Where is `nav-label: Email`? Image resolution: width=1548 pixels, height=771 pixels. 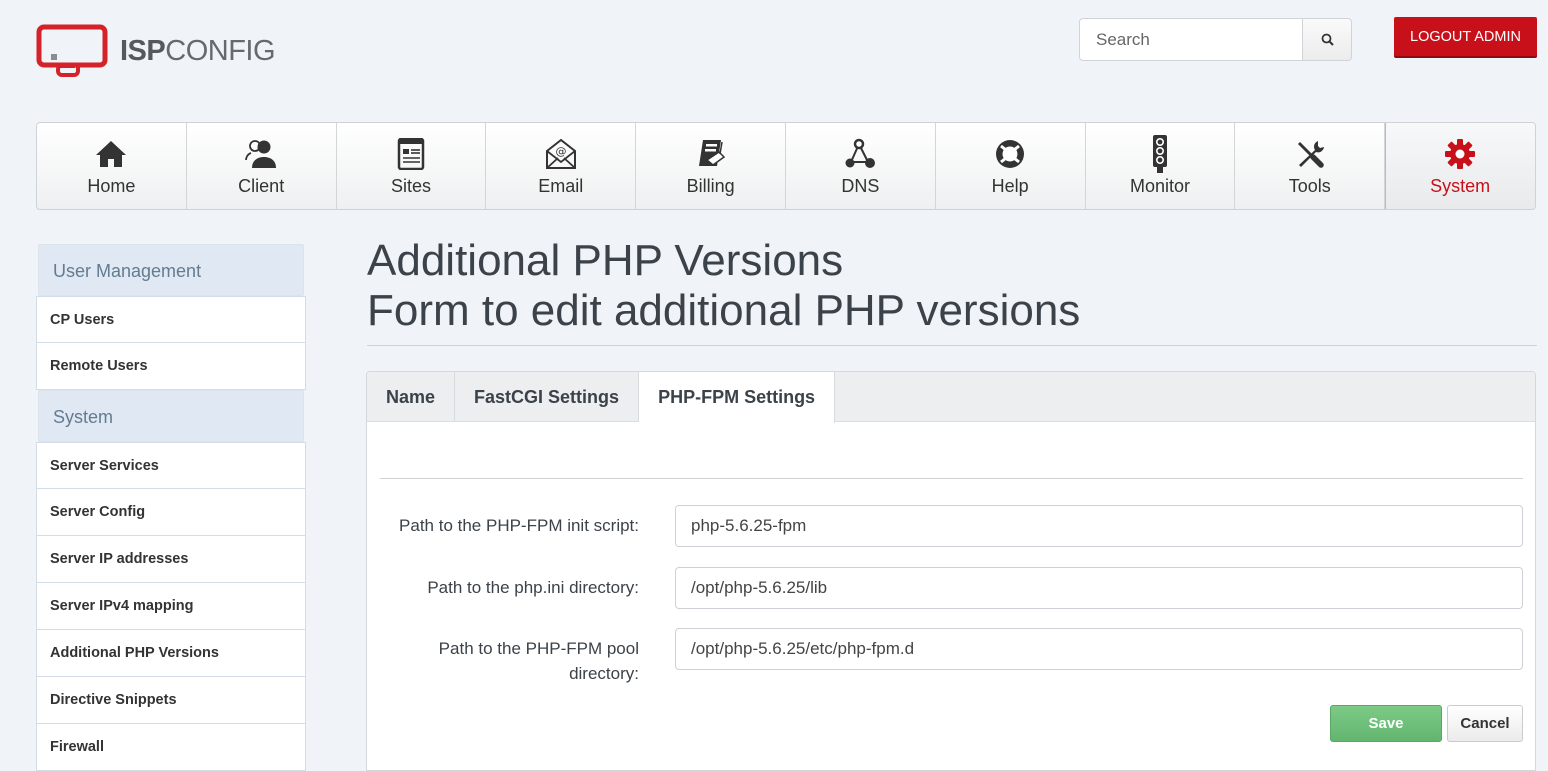
nav-label: Email is located at coordinates (561, 186).